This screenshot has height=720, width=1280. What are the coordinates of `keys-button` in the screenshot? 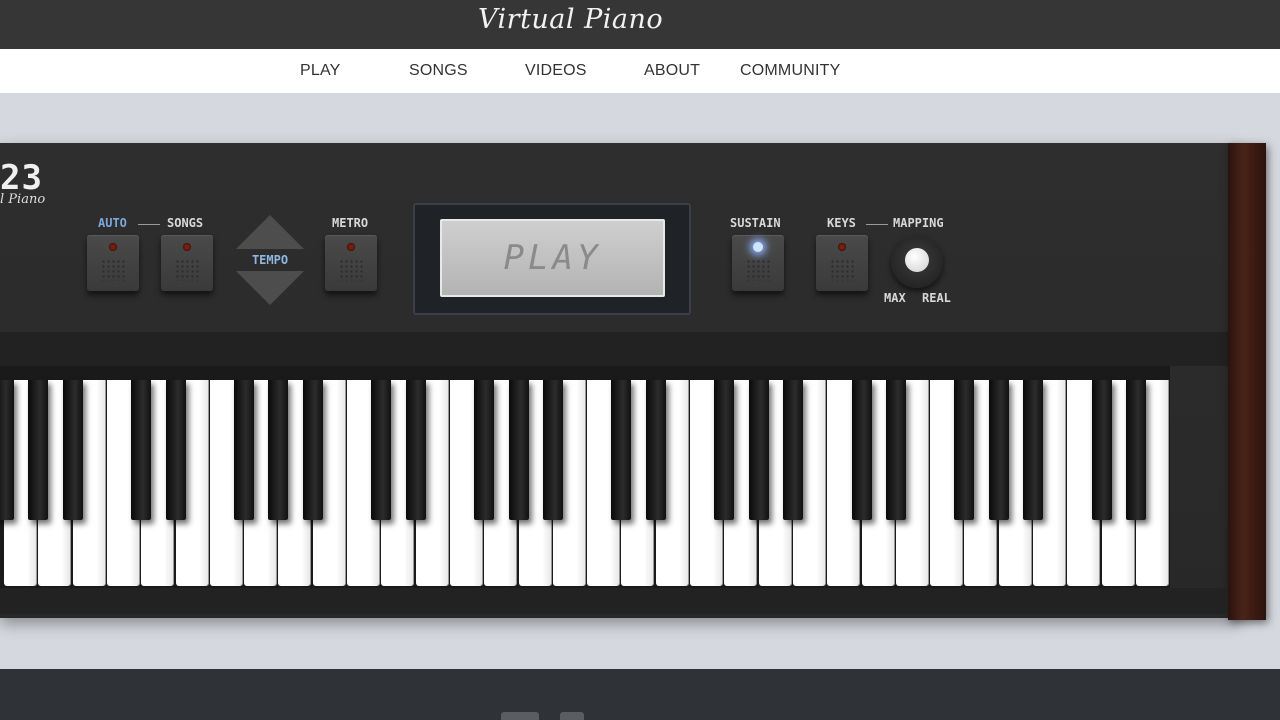 It's located at (842, 263).